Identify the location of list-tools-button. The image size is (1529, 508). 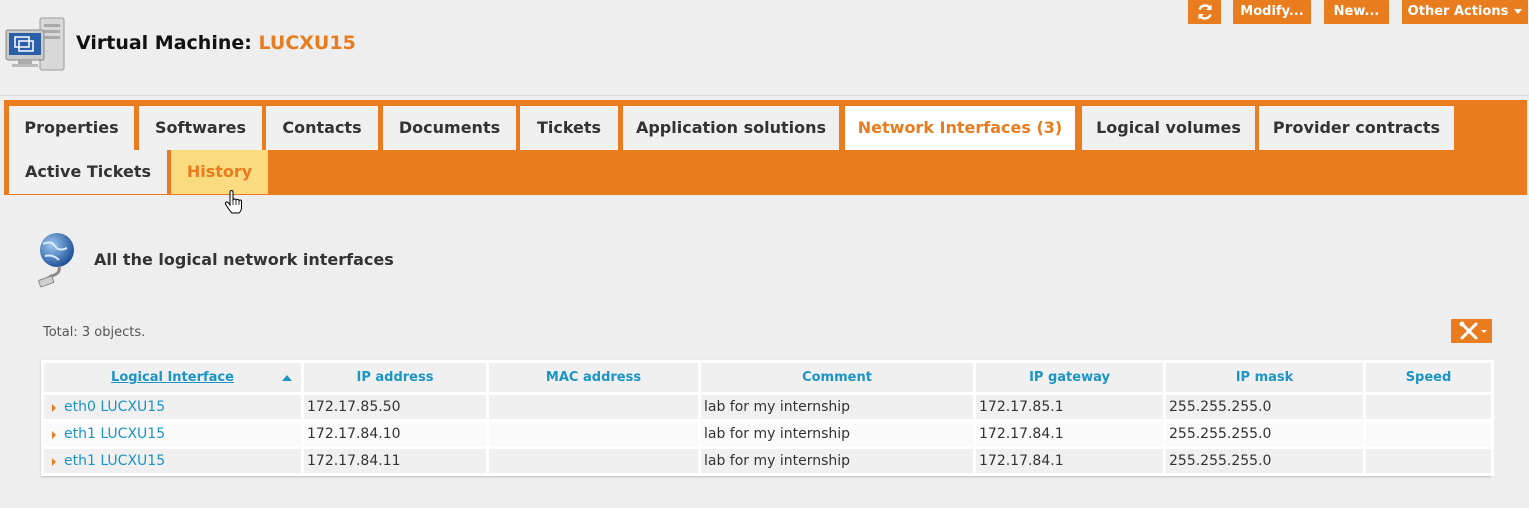
(1471, 331).